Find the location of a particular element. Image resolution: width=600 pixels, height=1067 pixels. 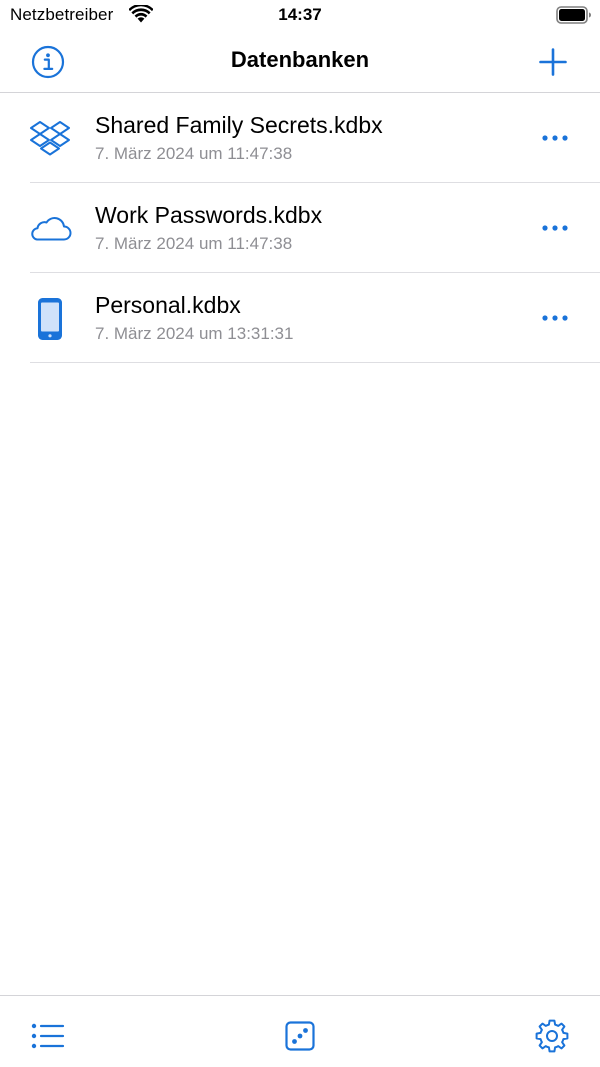

bottom-toolbar is located at coordinates (300, 1031).